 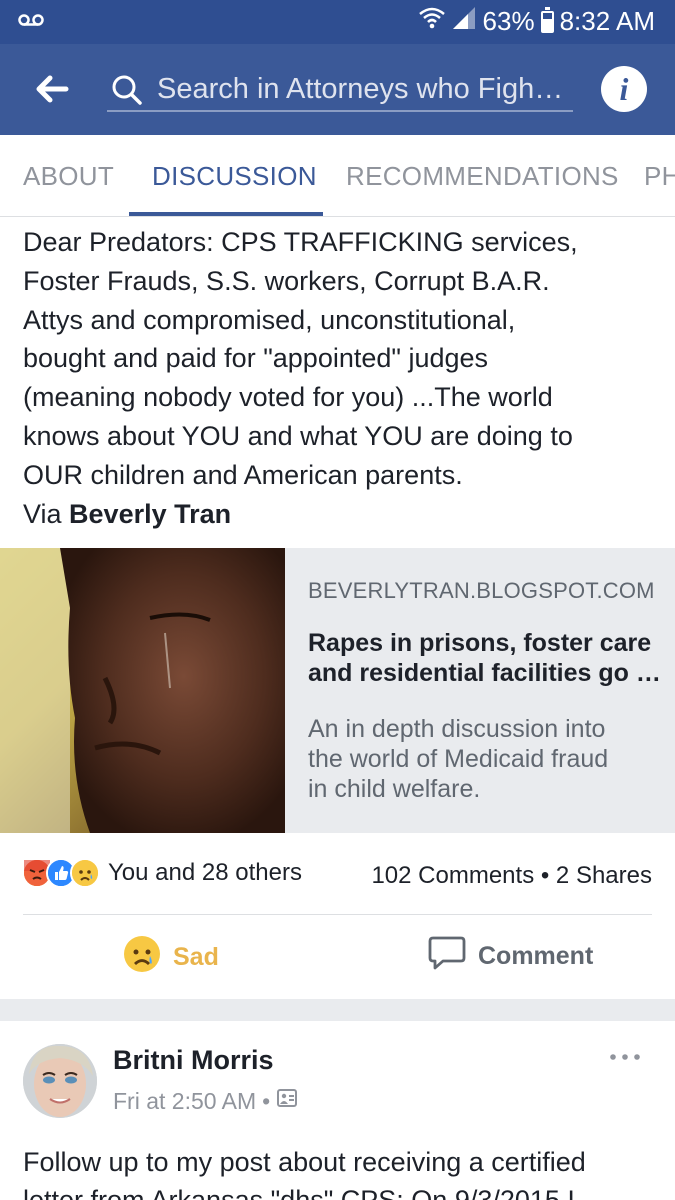 I want to click on avatar, so click(x=60, y=1081).